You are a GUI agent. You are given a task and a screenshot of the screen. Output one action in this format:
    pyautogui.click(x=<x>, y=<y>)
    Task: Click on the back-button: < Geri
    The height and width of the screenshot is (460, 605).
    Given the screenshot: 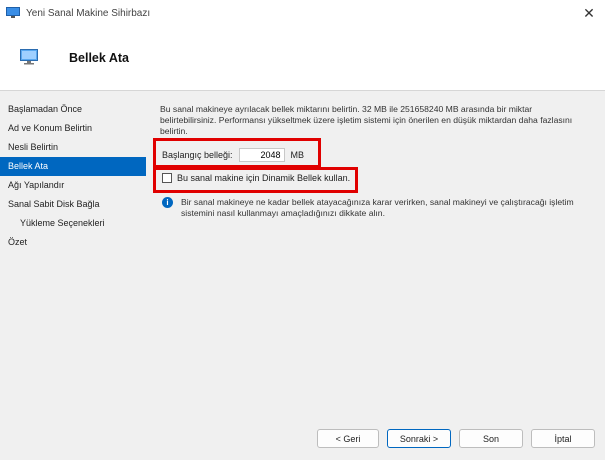 What is the action you would take?
    pyautogui.click(x=348, y=438)
    